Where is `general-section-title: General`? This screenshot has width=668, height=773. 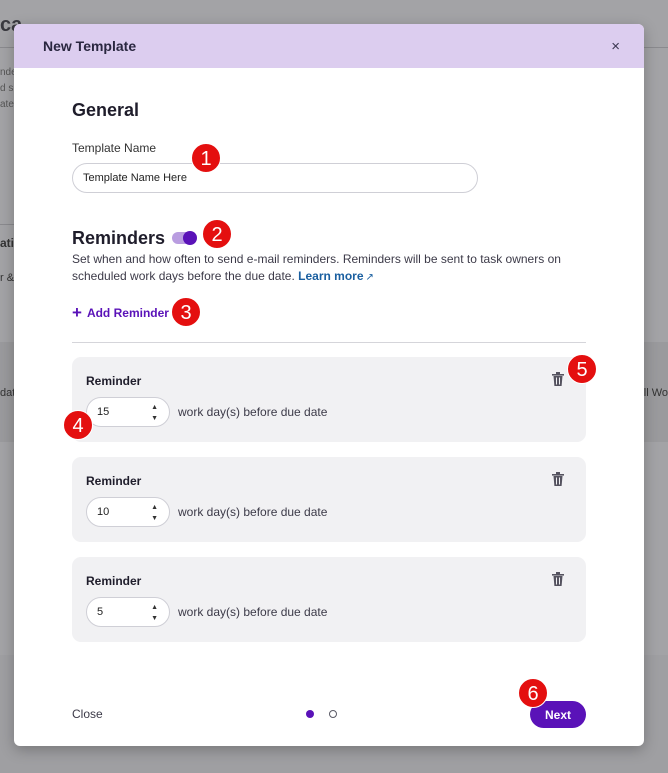
general-section-title: General is located at coordinates (106, 110).